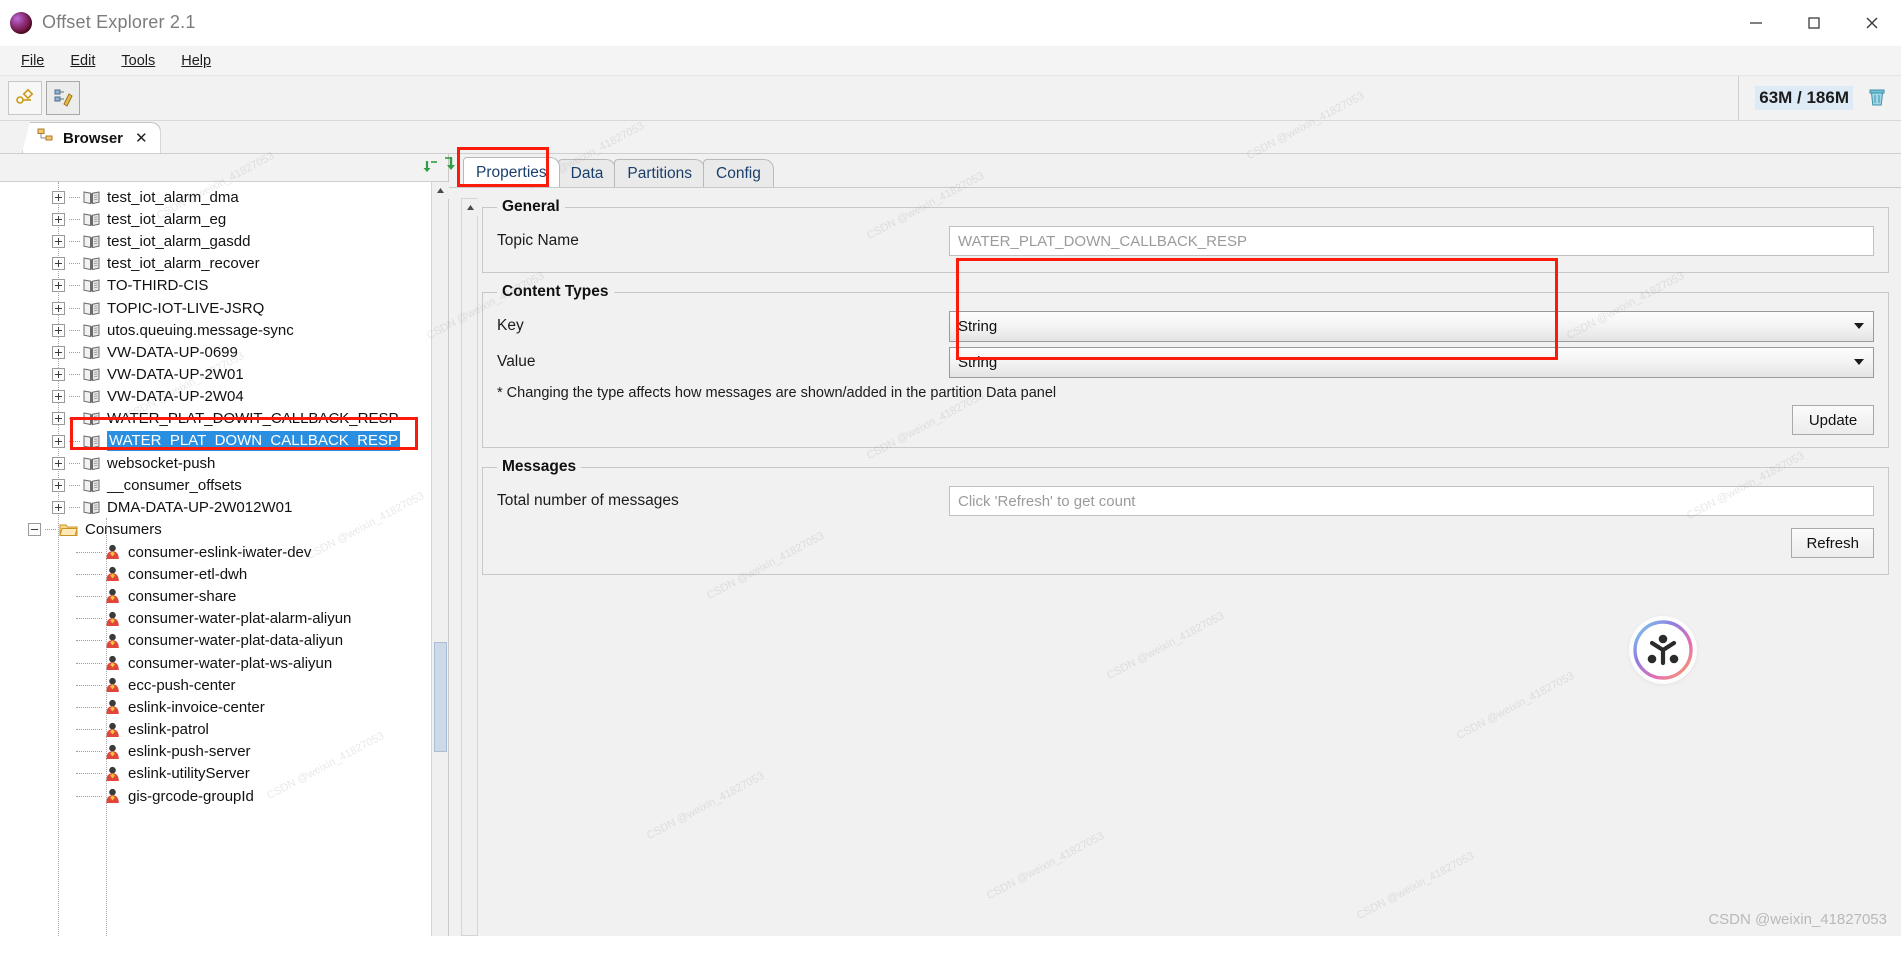 This screenshot has height=955, width=1901. What do you see at coordinates (224, 219) in the screenshot?
I see `tree-topic-row: test_iot_alarm_eg` at bounding box center [224, 219].